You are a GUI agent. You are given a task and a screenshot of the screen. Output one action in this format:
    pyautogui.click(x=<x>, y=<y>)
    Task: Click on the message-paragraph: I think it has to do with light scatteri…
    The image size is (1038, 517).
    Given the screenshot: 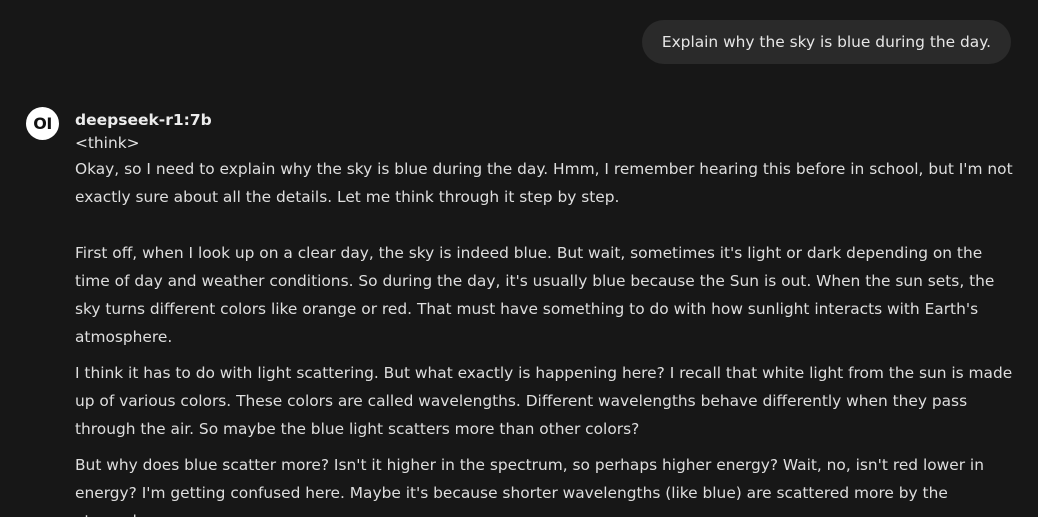 What is the action you would take?
    pyautogui.click(x=544, y=401)
    